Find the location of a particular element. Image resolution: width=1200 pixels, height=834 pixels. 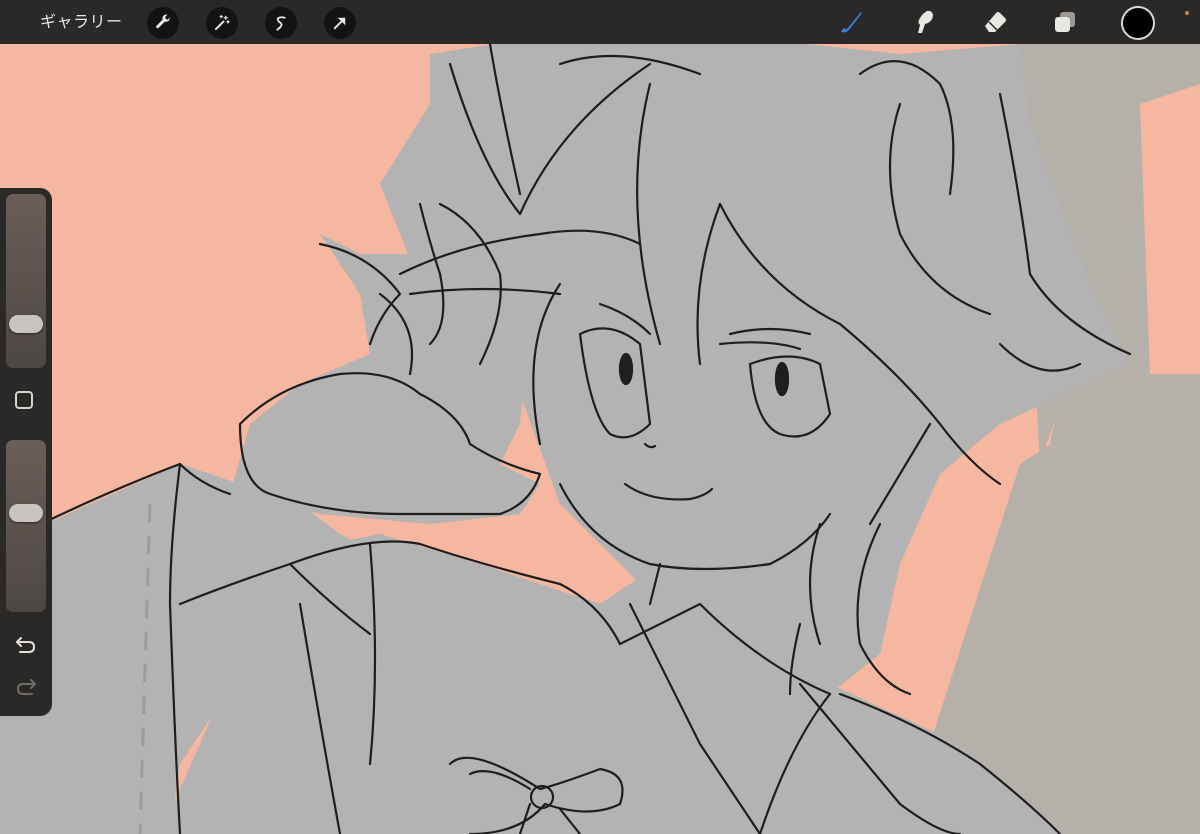

brush-size-slider-thumb is located at coordinates (26, 323).